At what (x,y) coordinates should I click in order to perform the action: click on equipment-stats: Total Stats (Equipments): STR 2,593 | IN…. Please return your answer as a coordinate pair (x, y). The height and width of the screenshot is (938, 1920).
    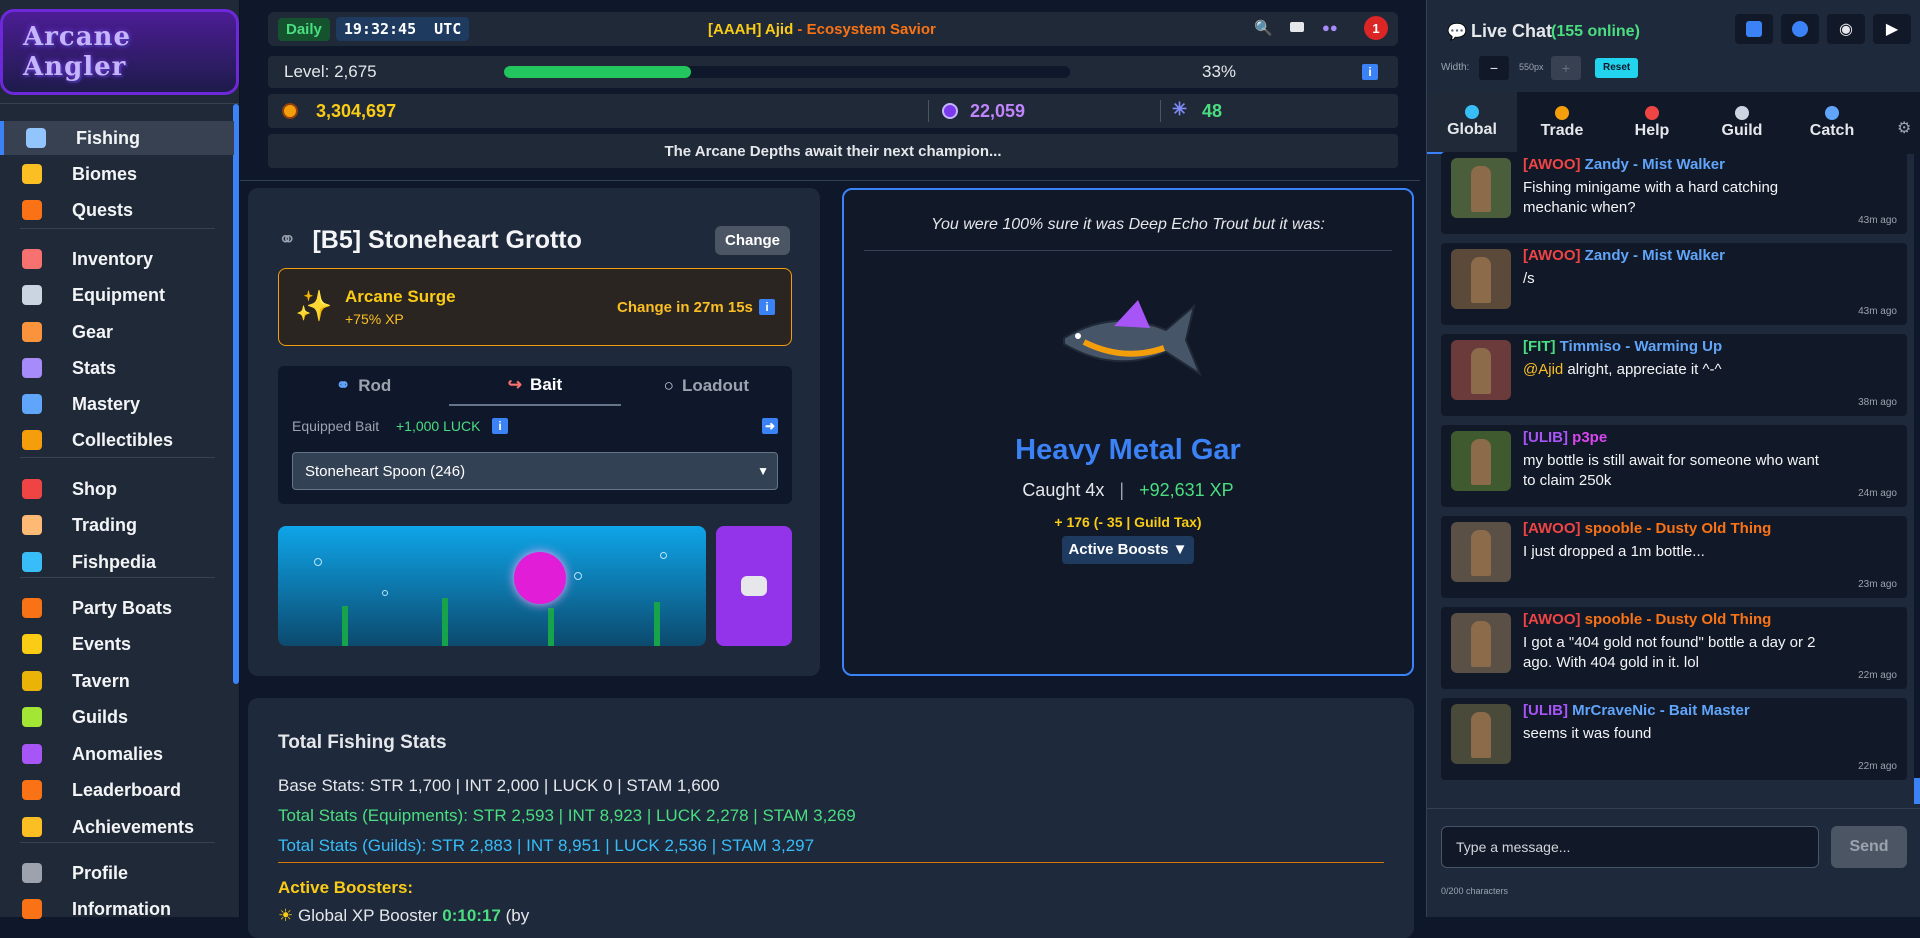
    Looking at the image, I should click on (567, 815).